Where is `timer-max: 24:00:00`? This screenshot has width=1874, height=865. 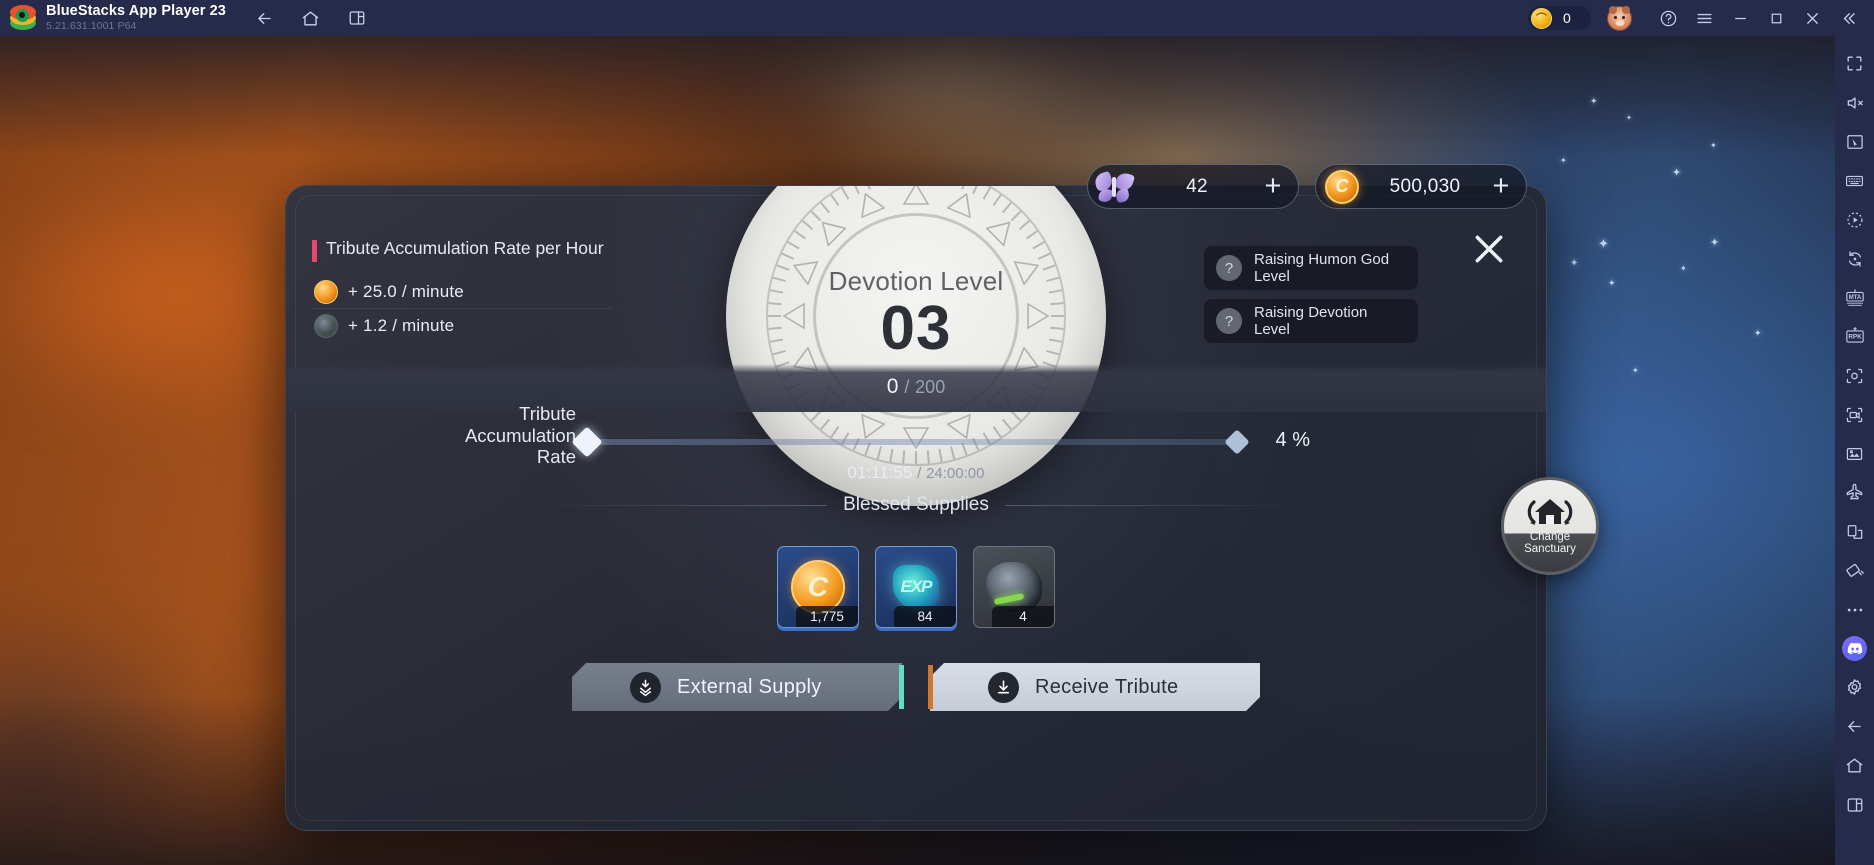 timer-max: 24:00:00 is located at coordinates (955, 473).